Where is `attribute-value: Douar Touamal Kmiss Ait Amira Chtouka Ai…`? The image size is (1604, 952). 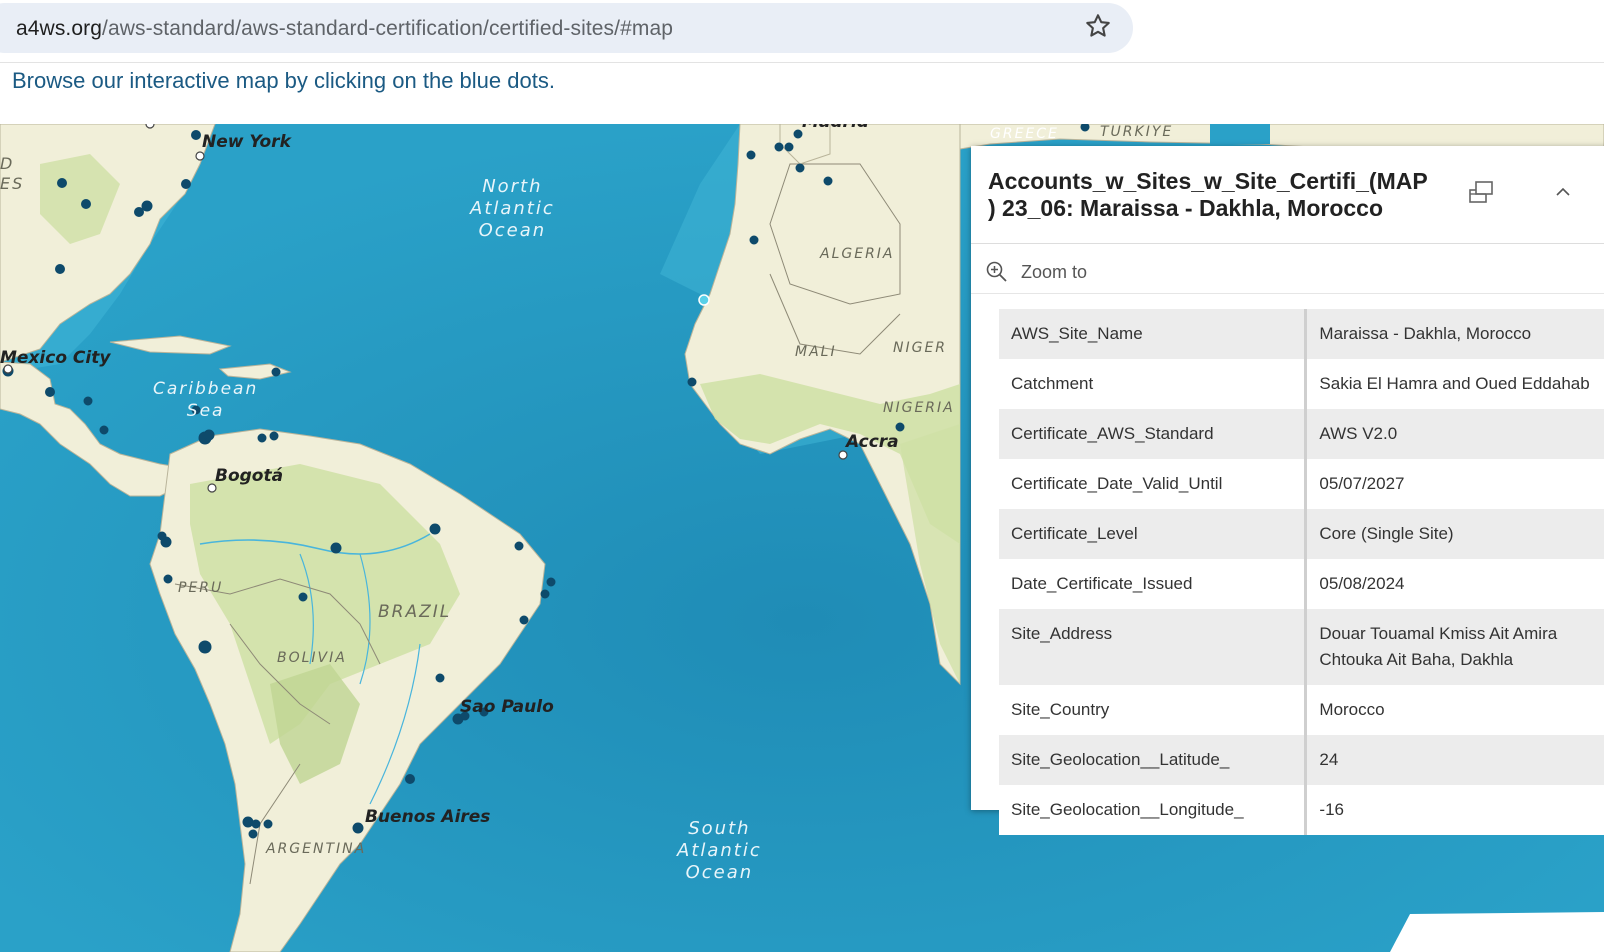 attribute-value: Douar Touamal Kmiss Ait Amira Chtouka Ai… is located at coordinates (1454, 647).